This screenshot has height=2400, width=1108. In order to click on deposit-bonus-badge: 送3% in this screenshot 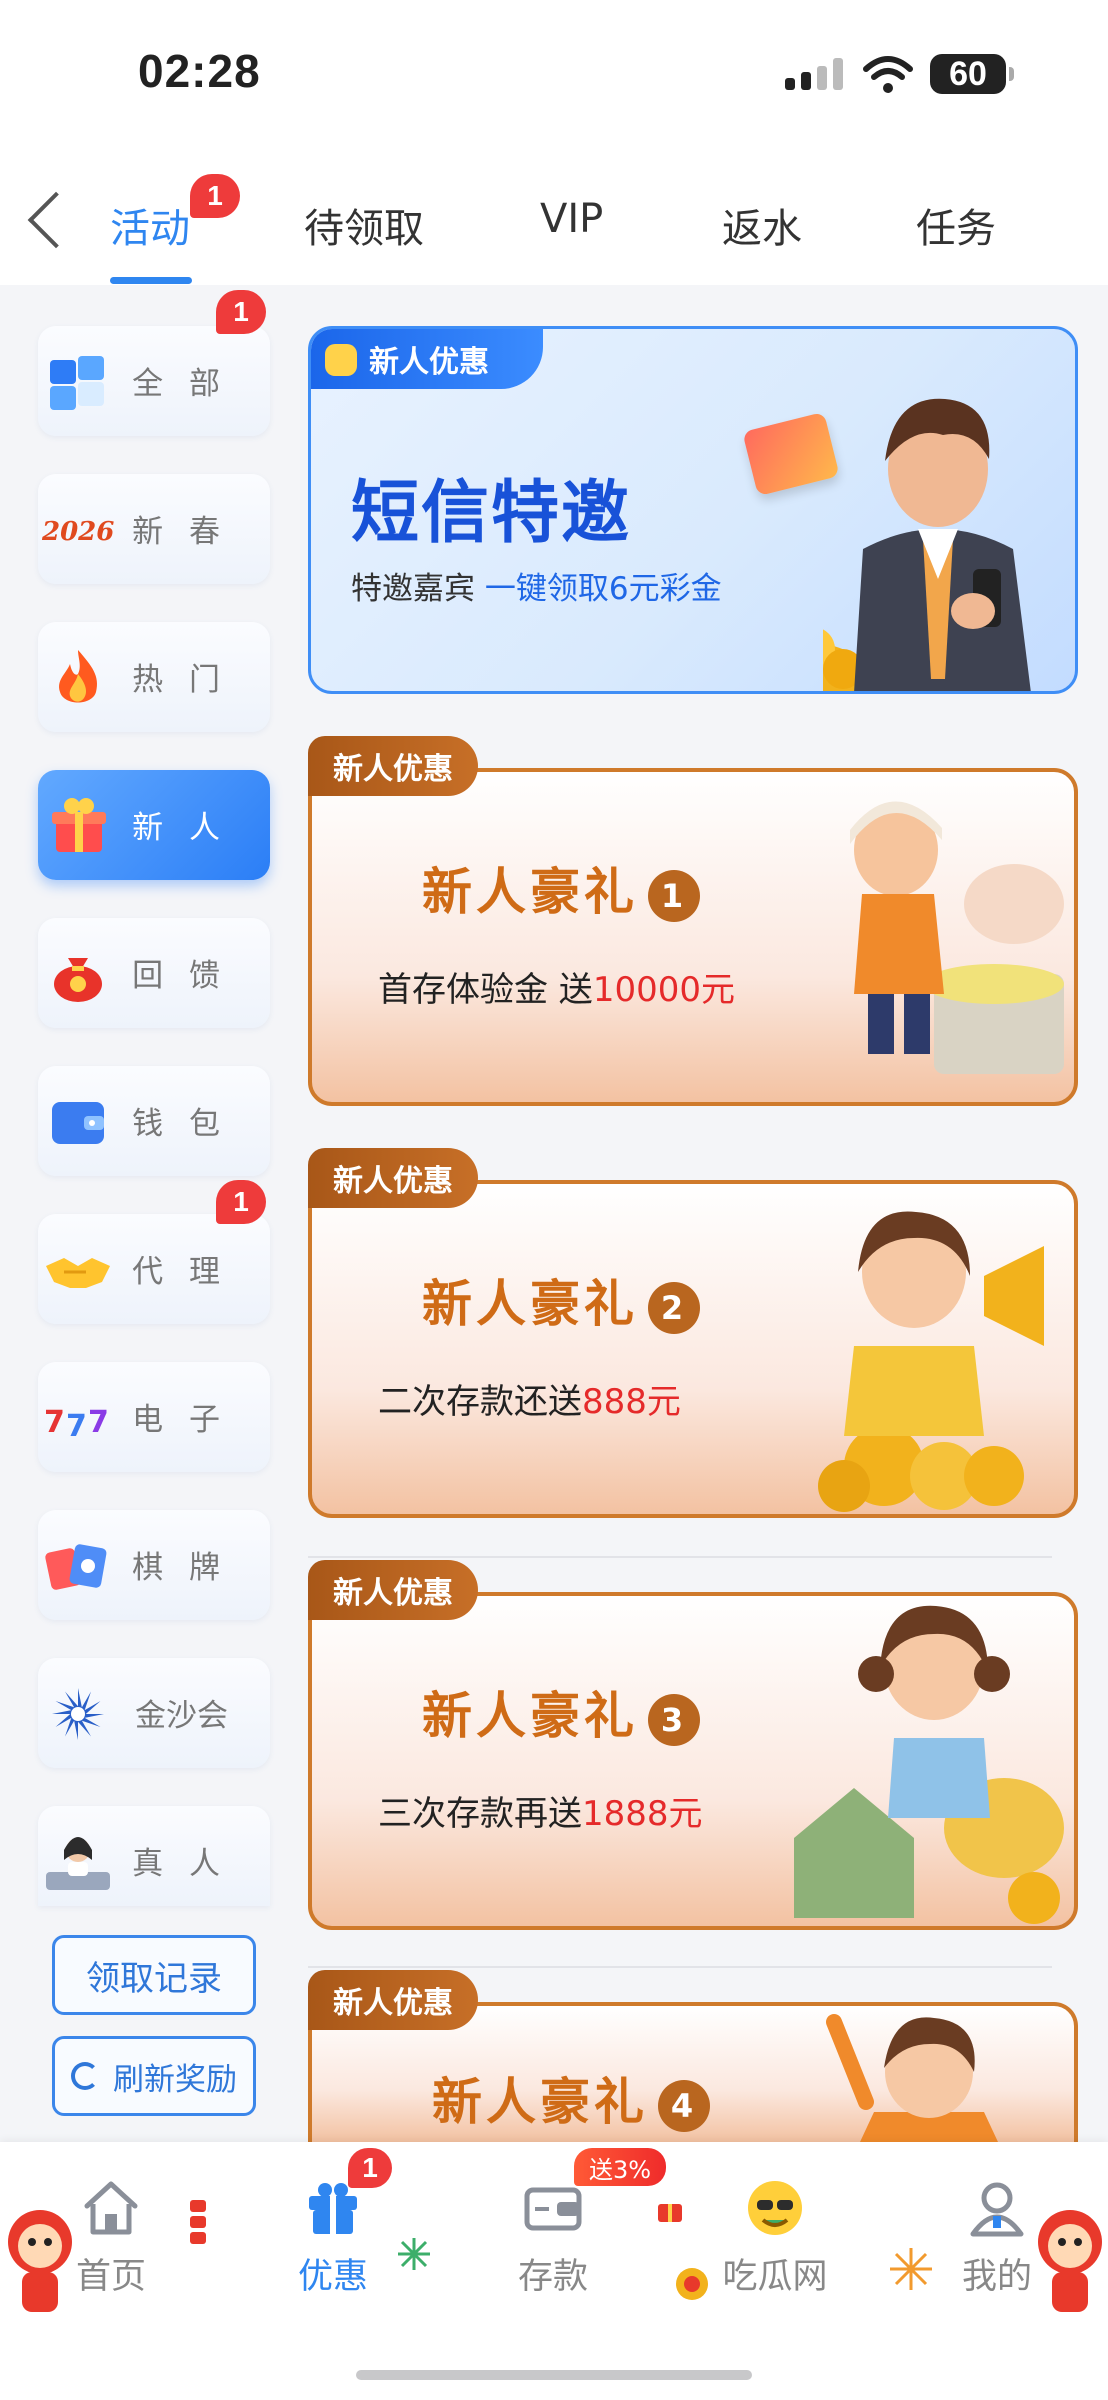, I will do `click(620, 2167)`.